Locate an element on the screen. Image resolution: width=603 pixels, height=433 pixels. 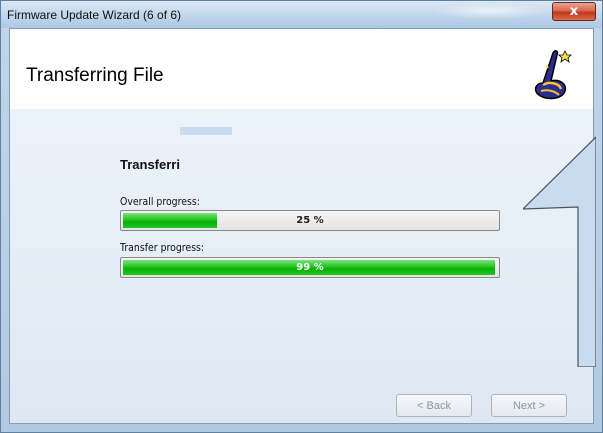
close-button: x is located at coordinates (574, 11).